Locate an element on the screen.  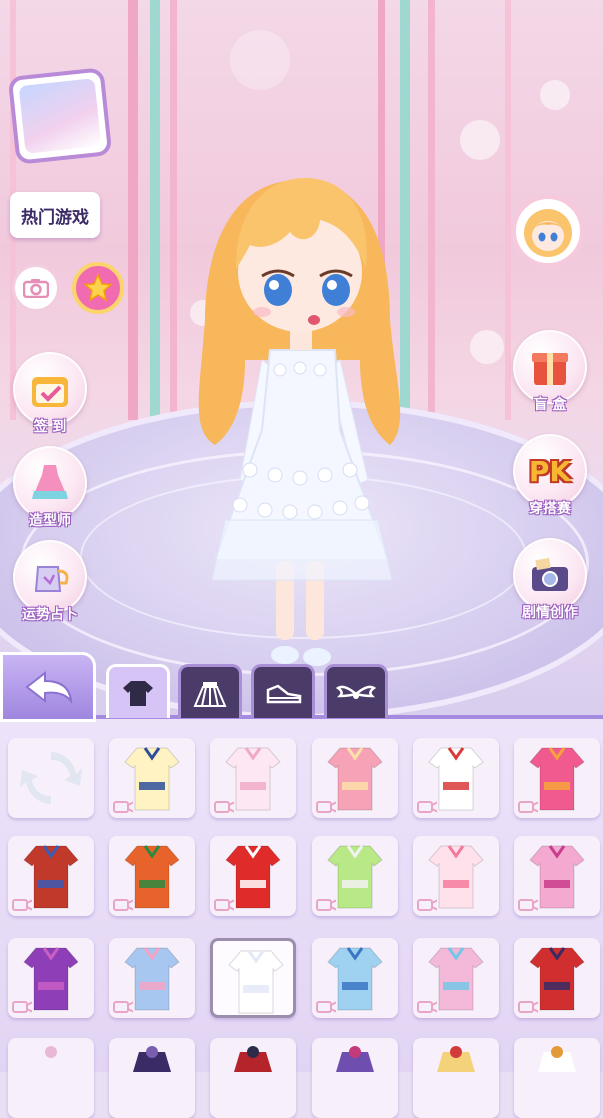
dress-icon is located at coordinates (50, 482).